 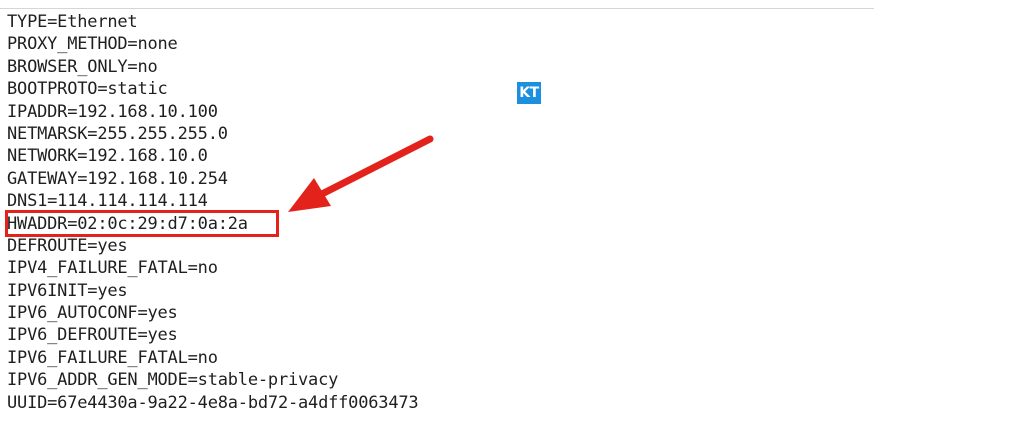 What do you see at coordinates (437, 8) in the screenshot?
I see `top-divider` at bounding box center [437, 8].